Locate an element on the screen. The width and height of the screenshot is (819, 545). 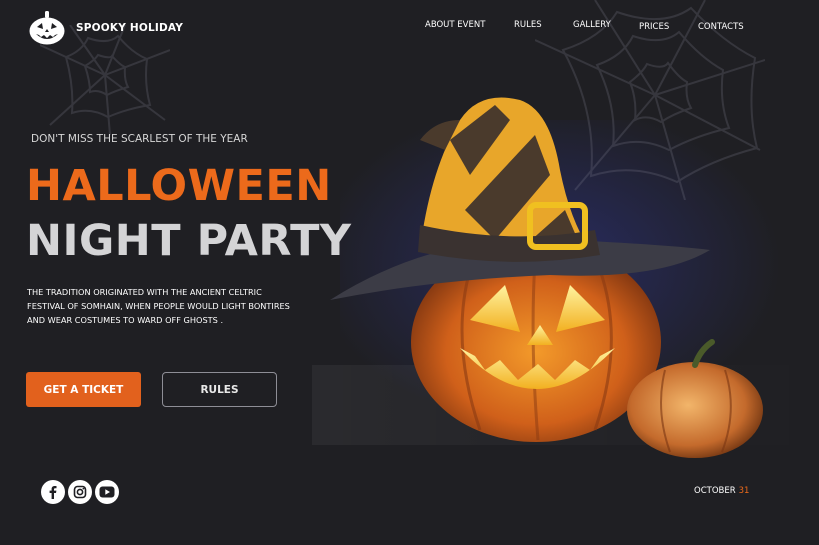
youtube-icon is located at coordinates (107, 492).